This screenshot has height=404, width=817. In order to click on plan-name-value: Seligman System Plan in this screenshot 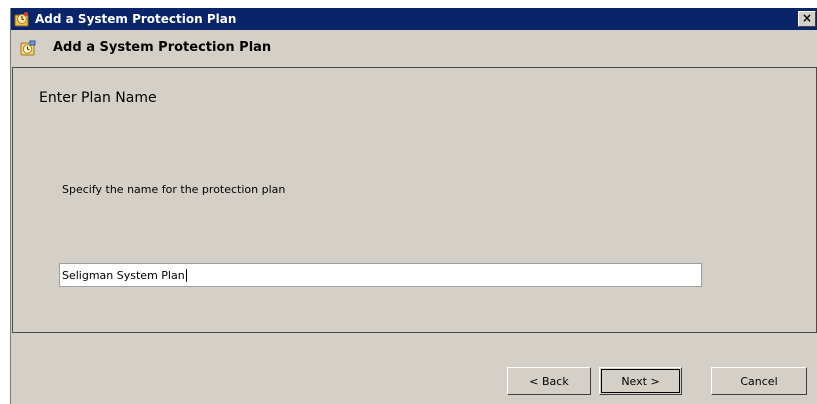, I will do `click(123, 275)`.